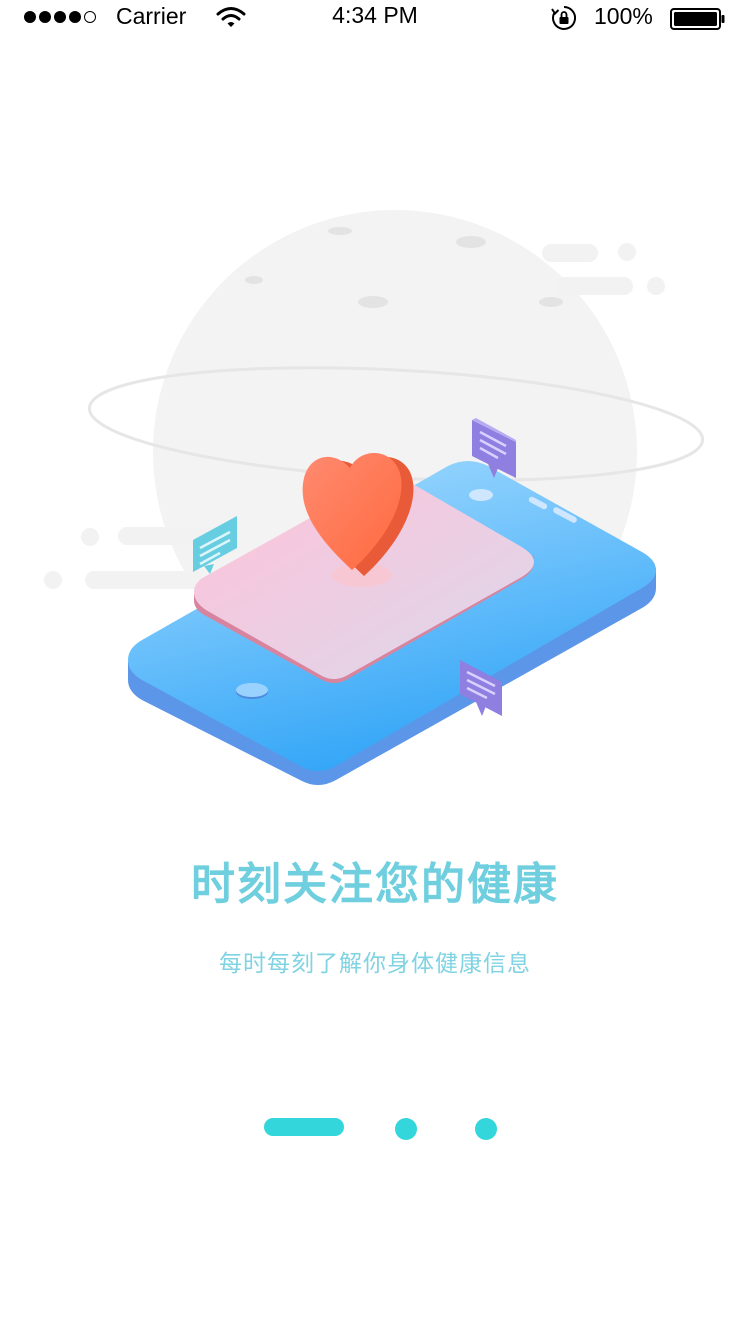 This screenshot has height=1334, width=750. What do you see at coordinates (697, 19) in the screenshot?
I see `battery-icon` at bounding box center [697, 19].